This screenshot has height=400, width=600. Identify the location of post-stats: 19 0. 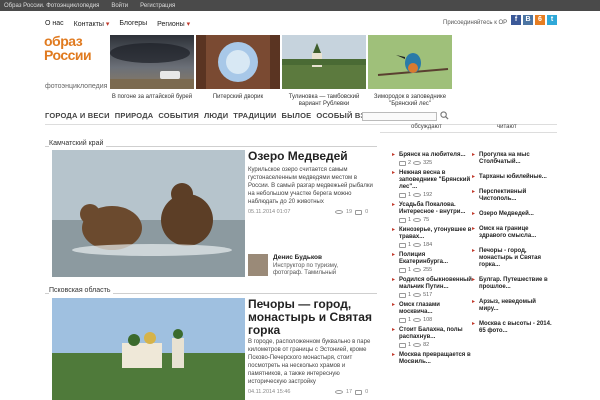
(351, 212).